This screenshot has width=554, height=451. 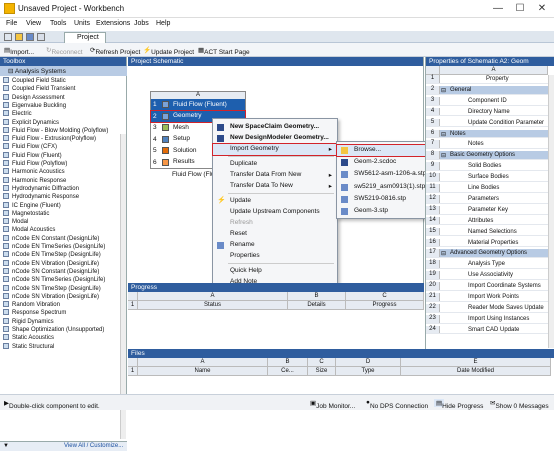 I want to click on hide-progress-button: ▤ Hide Progress, so click(x=458, y=404).